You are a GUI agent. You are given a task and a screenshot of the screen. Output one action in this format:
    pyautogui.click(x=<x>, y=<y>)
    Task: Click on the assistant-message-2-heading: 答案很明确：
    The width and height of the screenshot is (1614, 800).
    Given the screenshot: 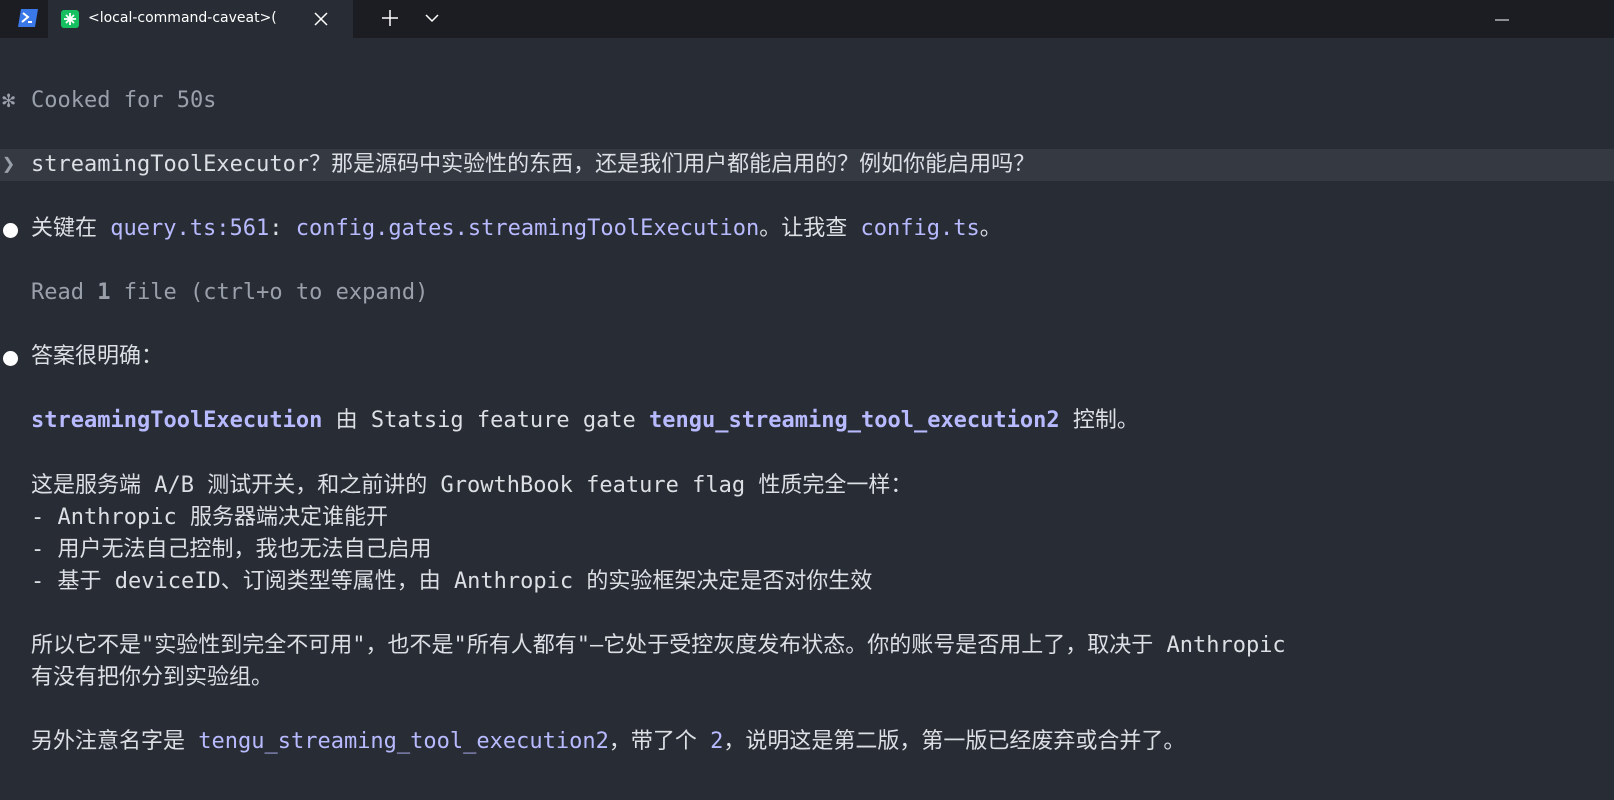 What is the action you would take?
    pyautogui.click(x=97, y=356)
    